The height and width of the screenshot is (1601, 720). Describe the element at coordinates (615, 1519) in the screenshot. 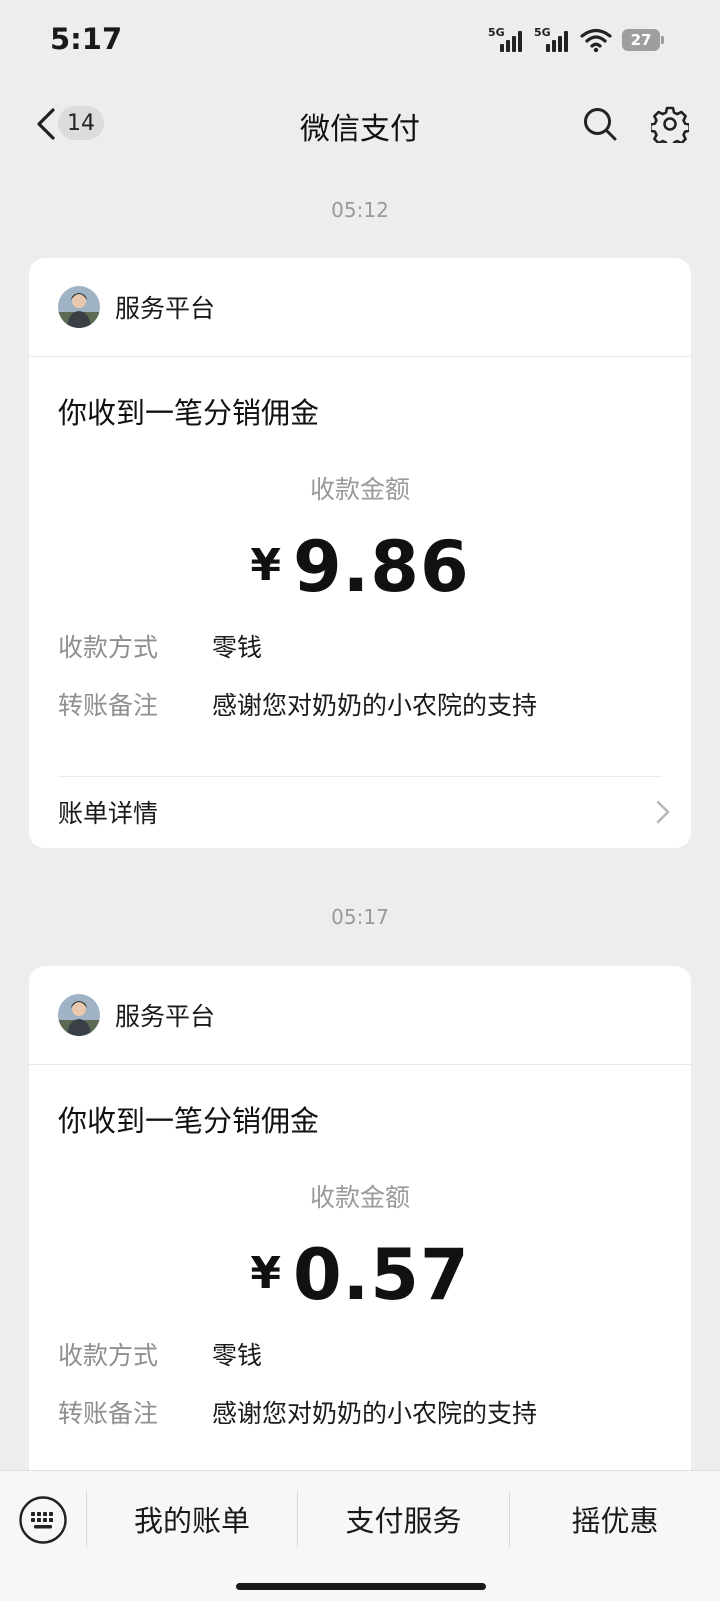

I see `menu-shake-discounts: 摇优惠` at that location.